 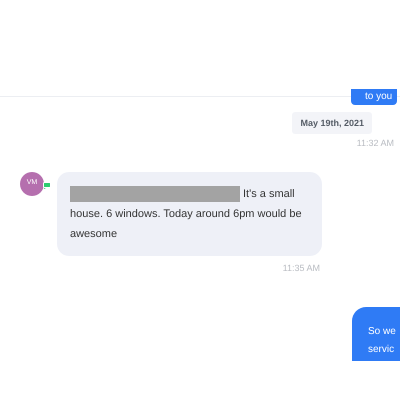 What do you see at coordinates (332, 123) in the screenshot?
I see `date-label: May 19th, 2021` at bounding box center [332, 123].